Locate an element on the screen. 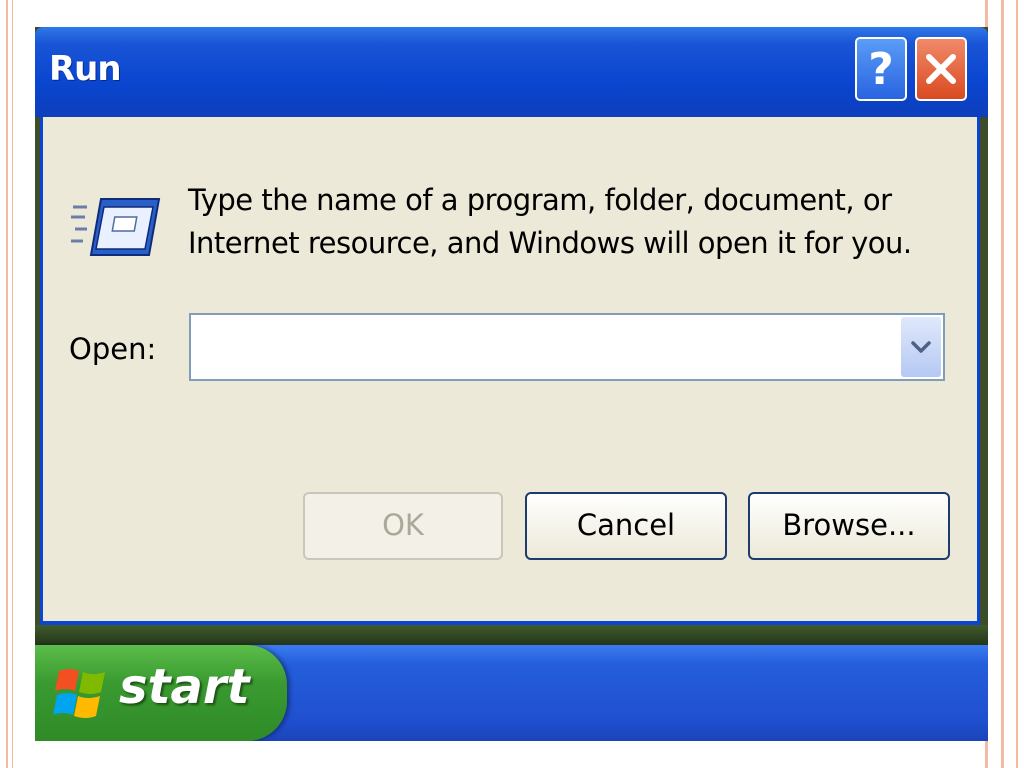 The width and height of the screenshot is (1024, 768). open-label: Open: is located at coordinates (113, 349).